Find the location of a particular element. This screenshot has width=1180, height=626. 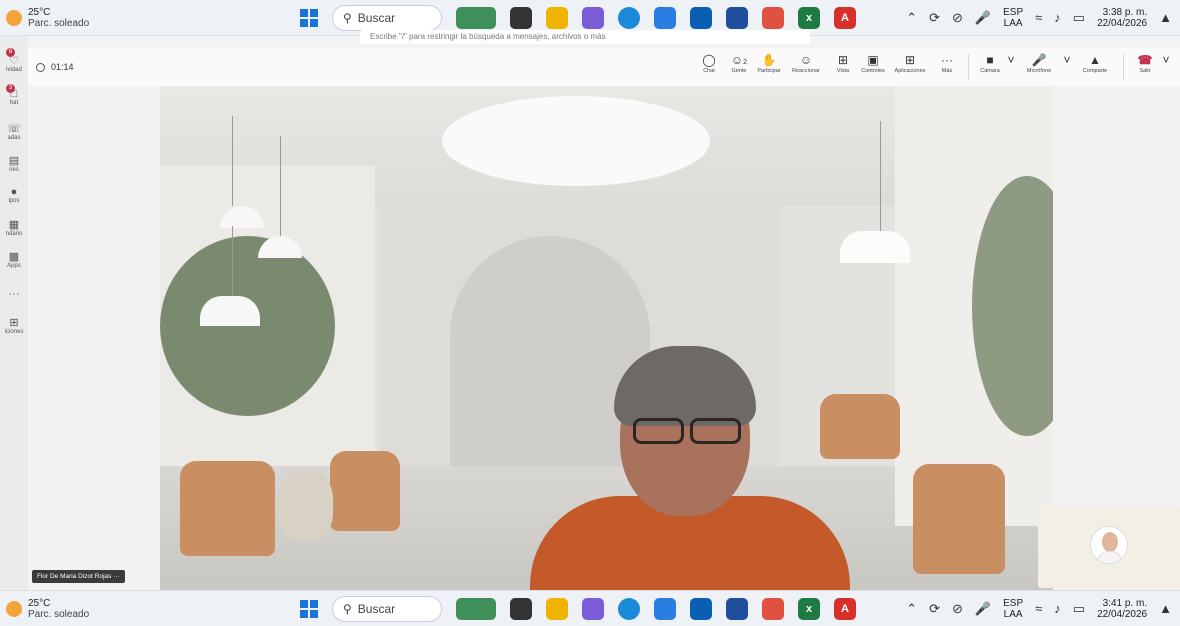

participant-person is located at coordinates (690, 468).